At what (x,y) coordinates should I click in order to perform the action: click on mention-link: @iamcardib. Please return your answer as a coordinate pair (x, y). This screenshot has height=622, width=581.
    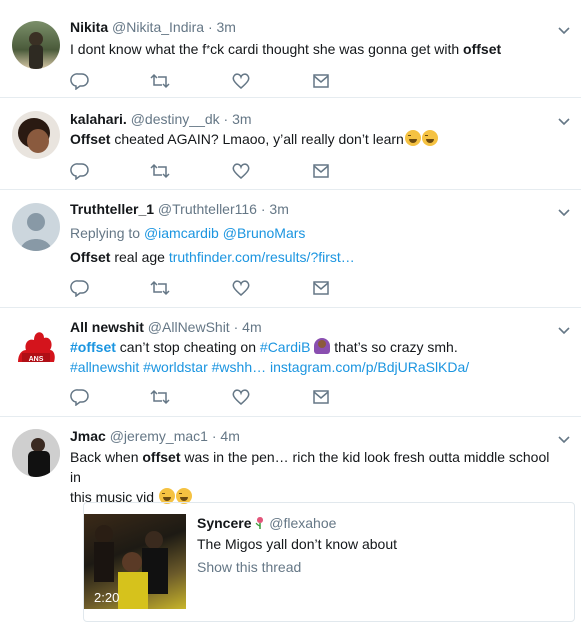
    Looking at the image, I should click on (181, 233).